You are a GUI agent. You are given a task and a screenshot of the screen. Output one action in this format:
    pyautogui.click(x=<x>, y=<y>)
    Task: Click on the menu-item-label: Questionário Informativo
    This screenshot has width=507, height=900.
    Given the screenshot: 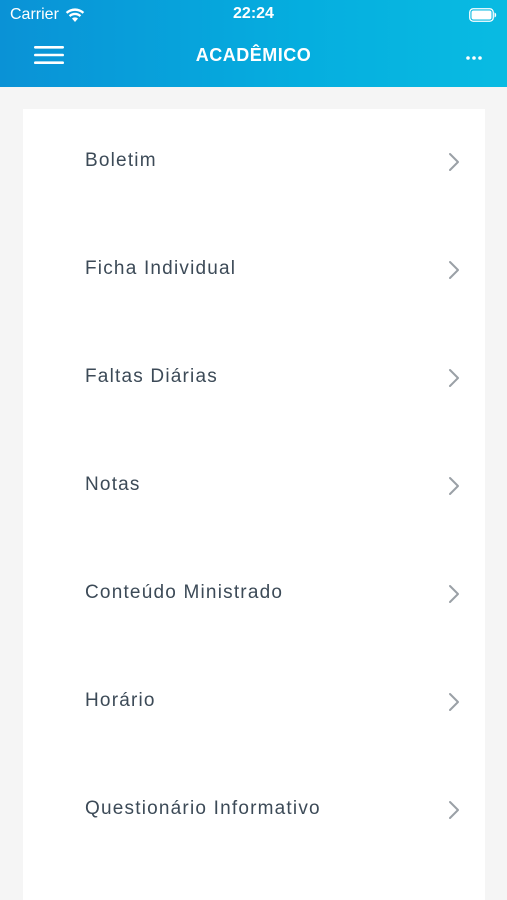 What is the action you would take?
    pyautogui.click(x=203, y=808)
    